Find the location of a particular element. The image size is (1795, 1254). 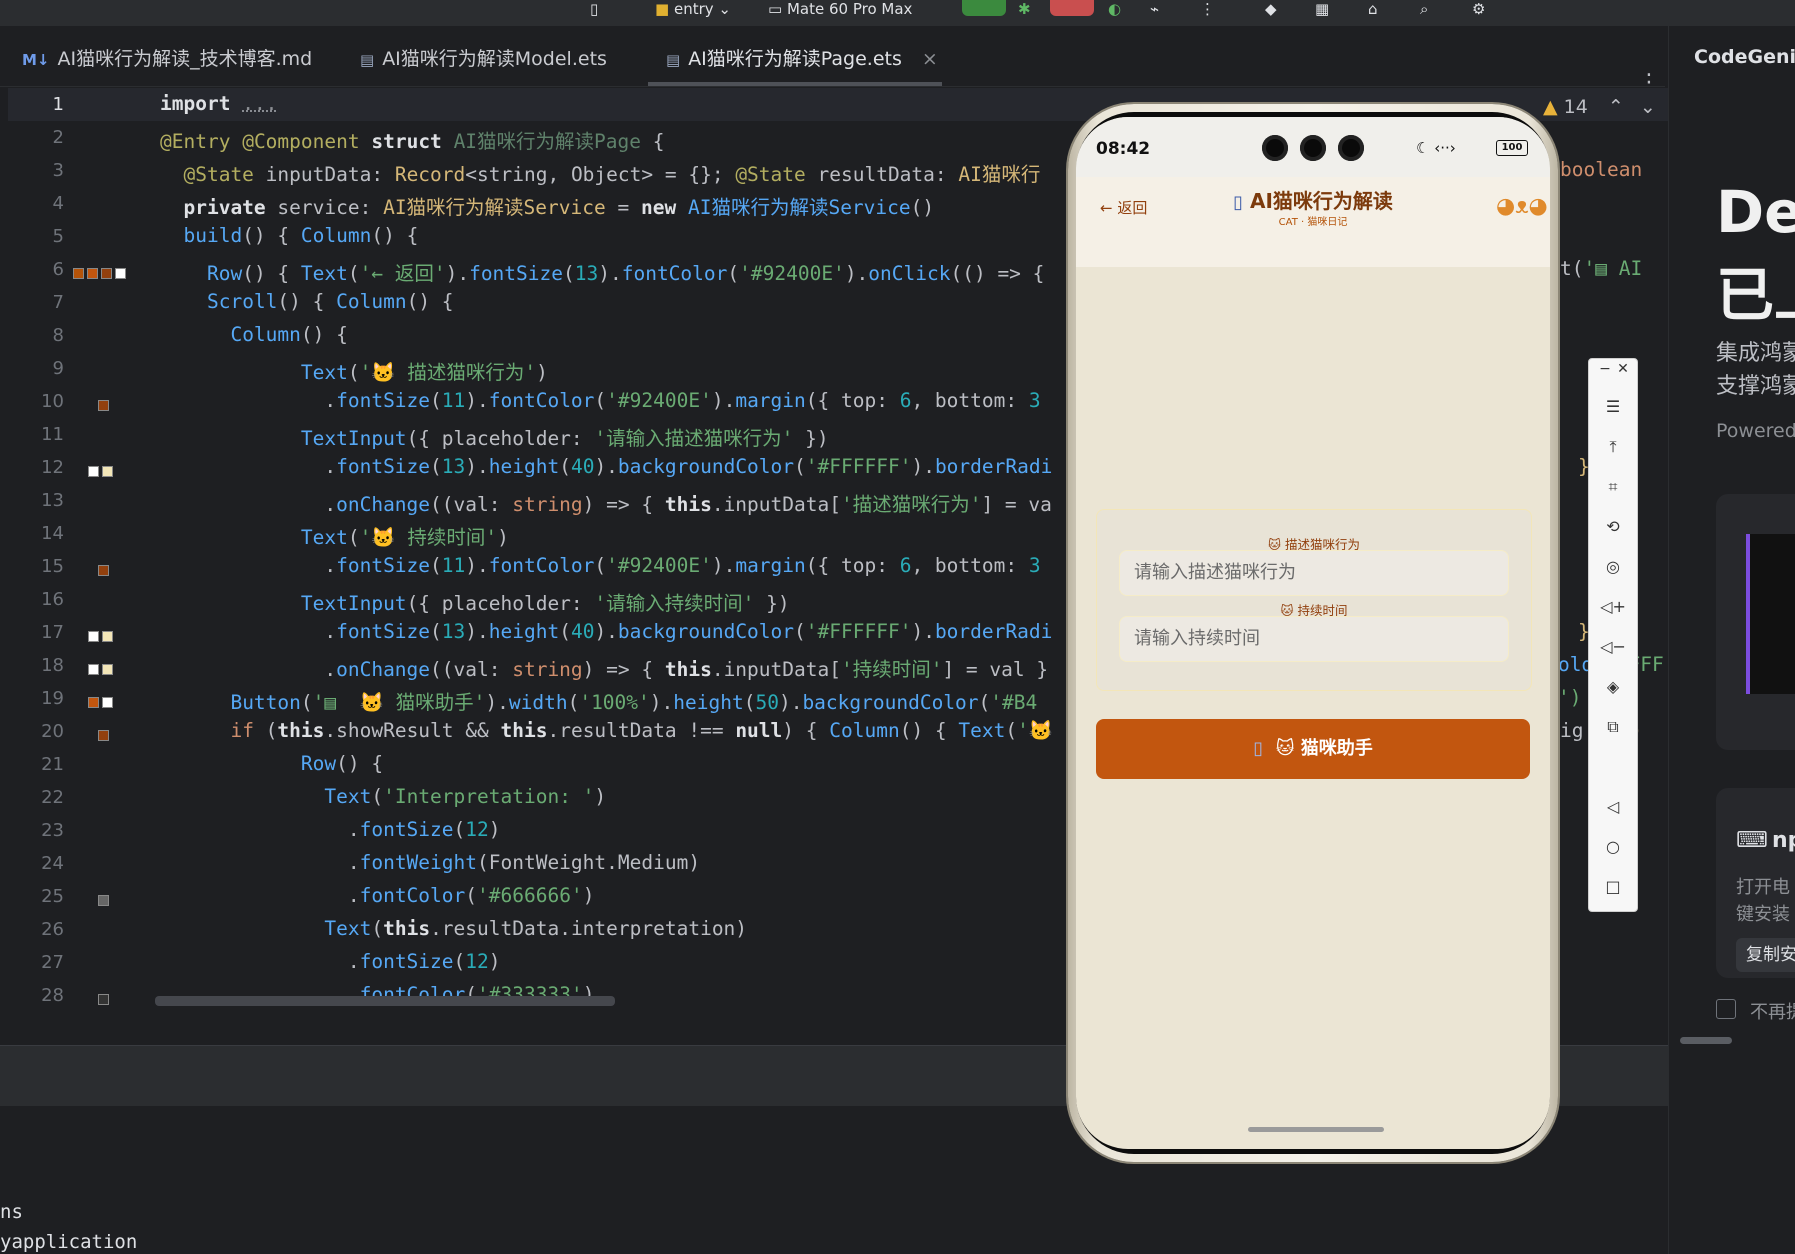

code-line-9: Text('🐱 描述猫咪行为') is located at coordinates (424, 372).